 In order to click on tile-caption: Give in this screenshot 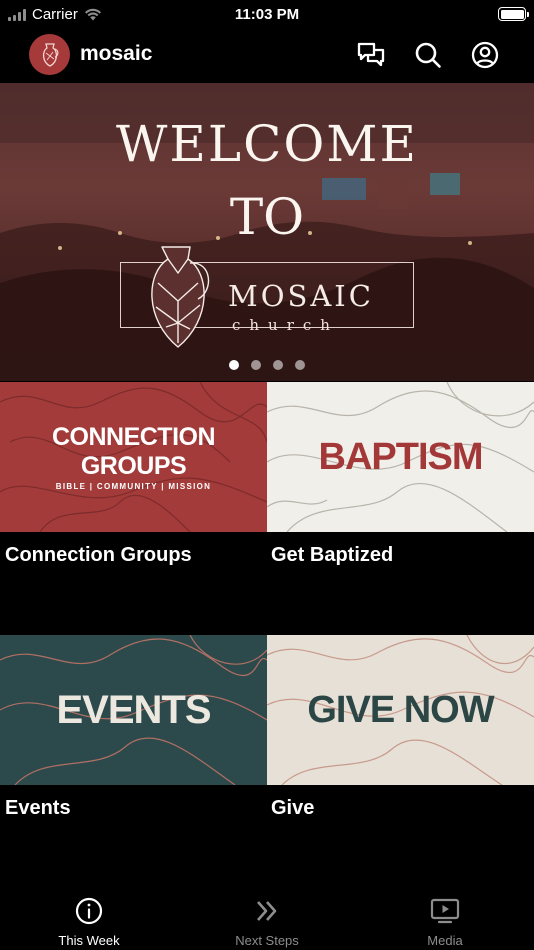, I will do `click(292, 808)`.